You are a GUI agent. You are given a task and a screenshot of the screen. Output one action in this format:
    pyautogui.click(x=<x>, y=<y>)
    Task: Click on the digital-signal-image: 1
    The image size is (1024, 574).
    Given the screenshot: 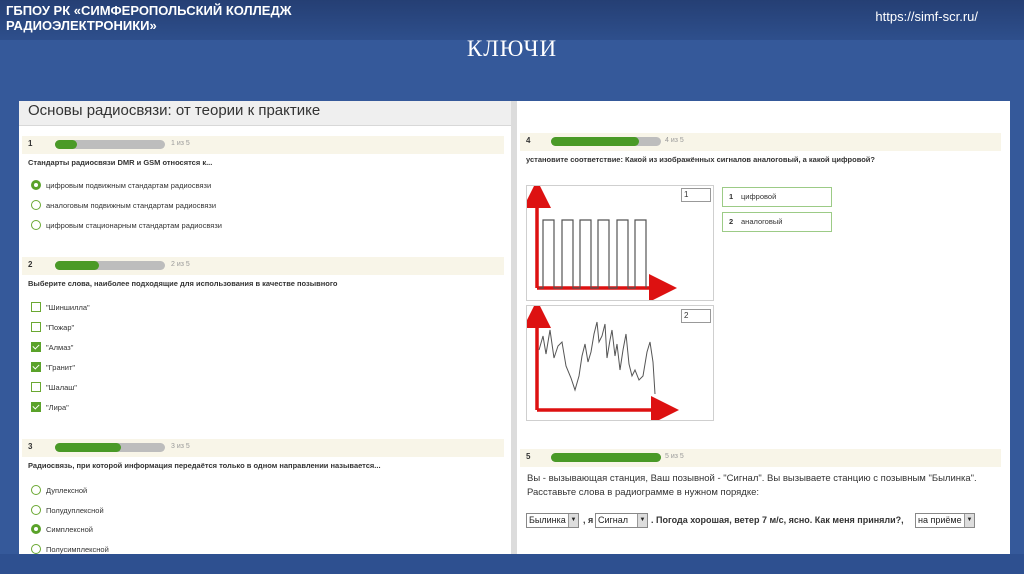 What is the action you would take?
    pyautogui.click(x=618, y=241)
    